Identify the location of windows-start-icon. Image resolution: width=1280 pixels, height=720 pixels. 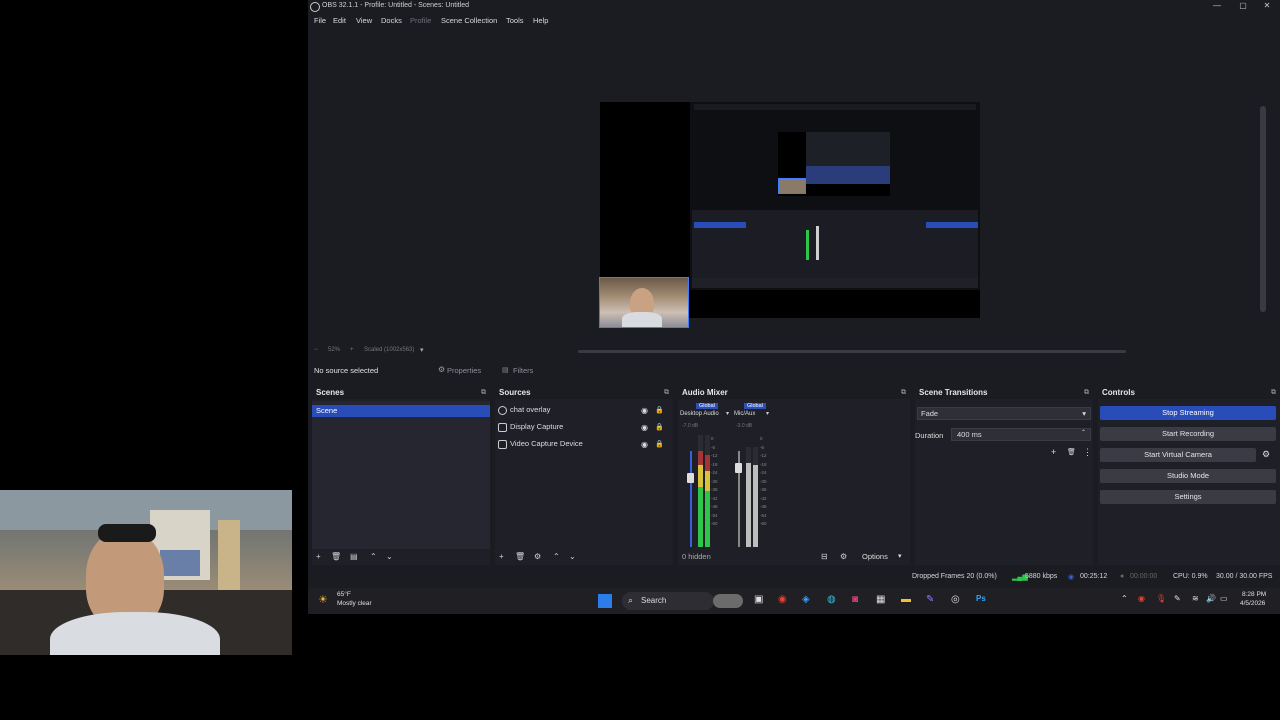
(605, 601).